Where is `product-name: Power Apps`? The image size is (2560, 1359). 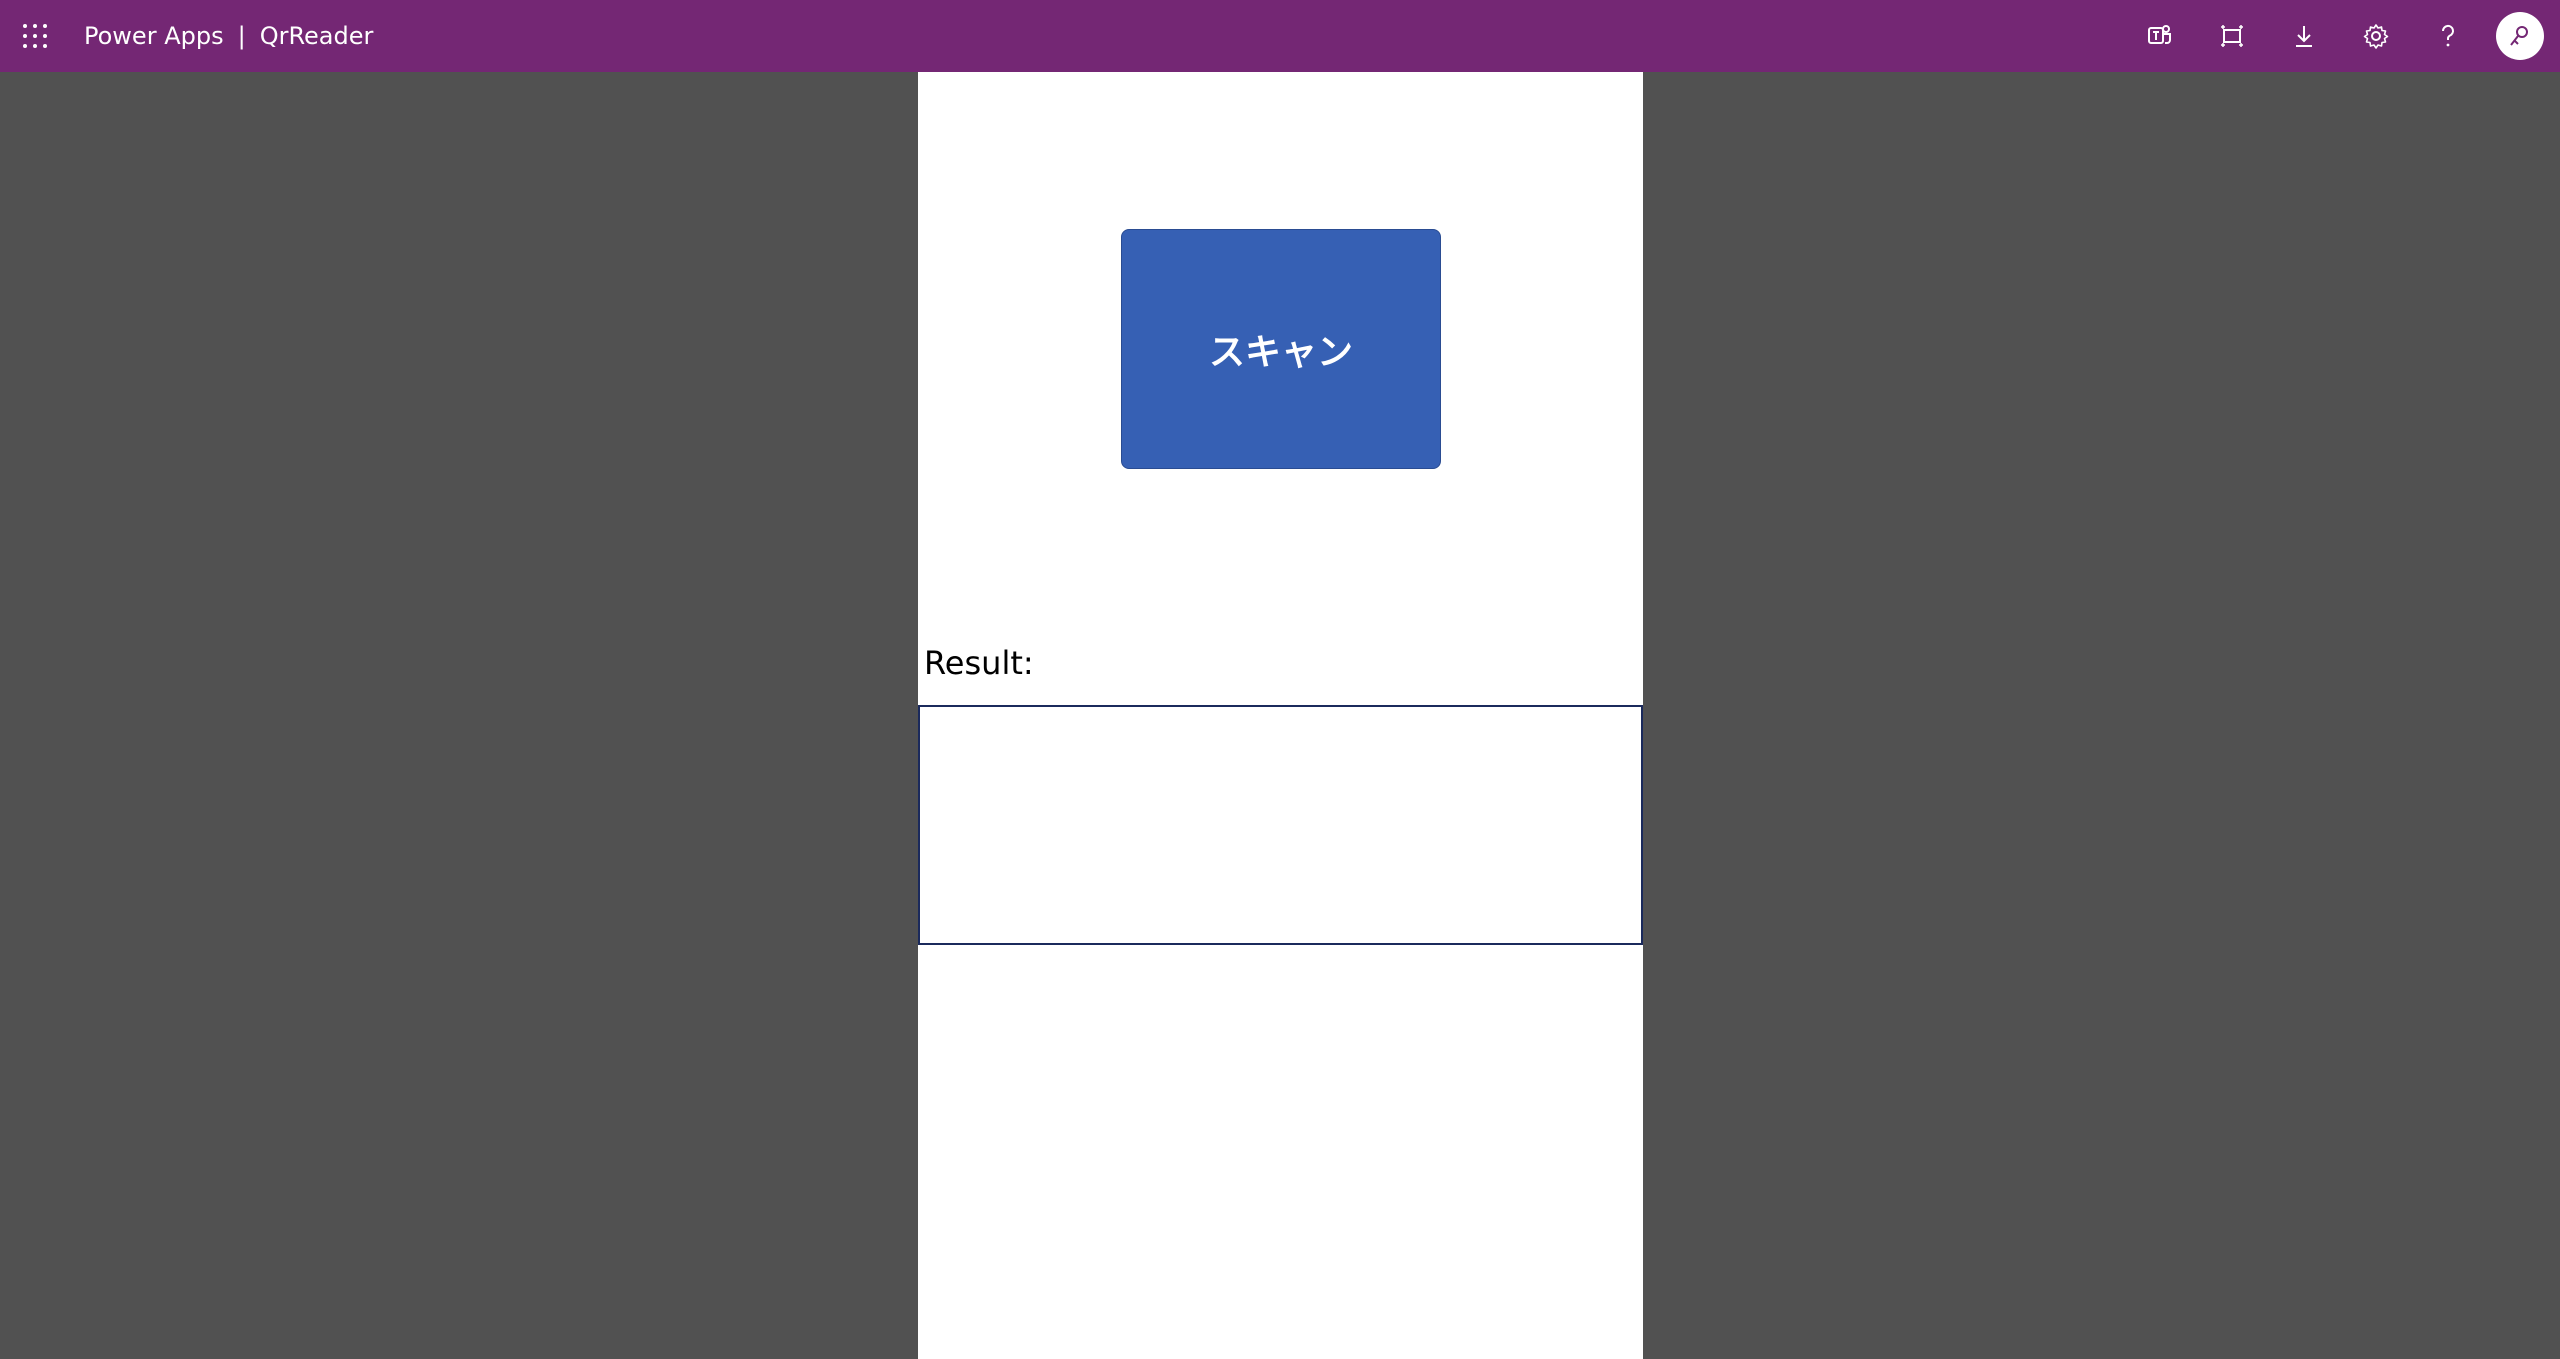 product-name: Power Apps is located at coordinates (154, 36).